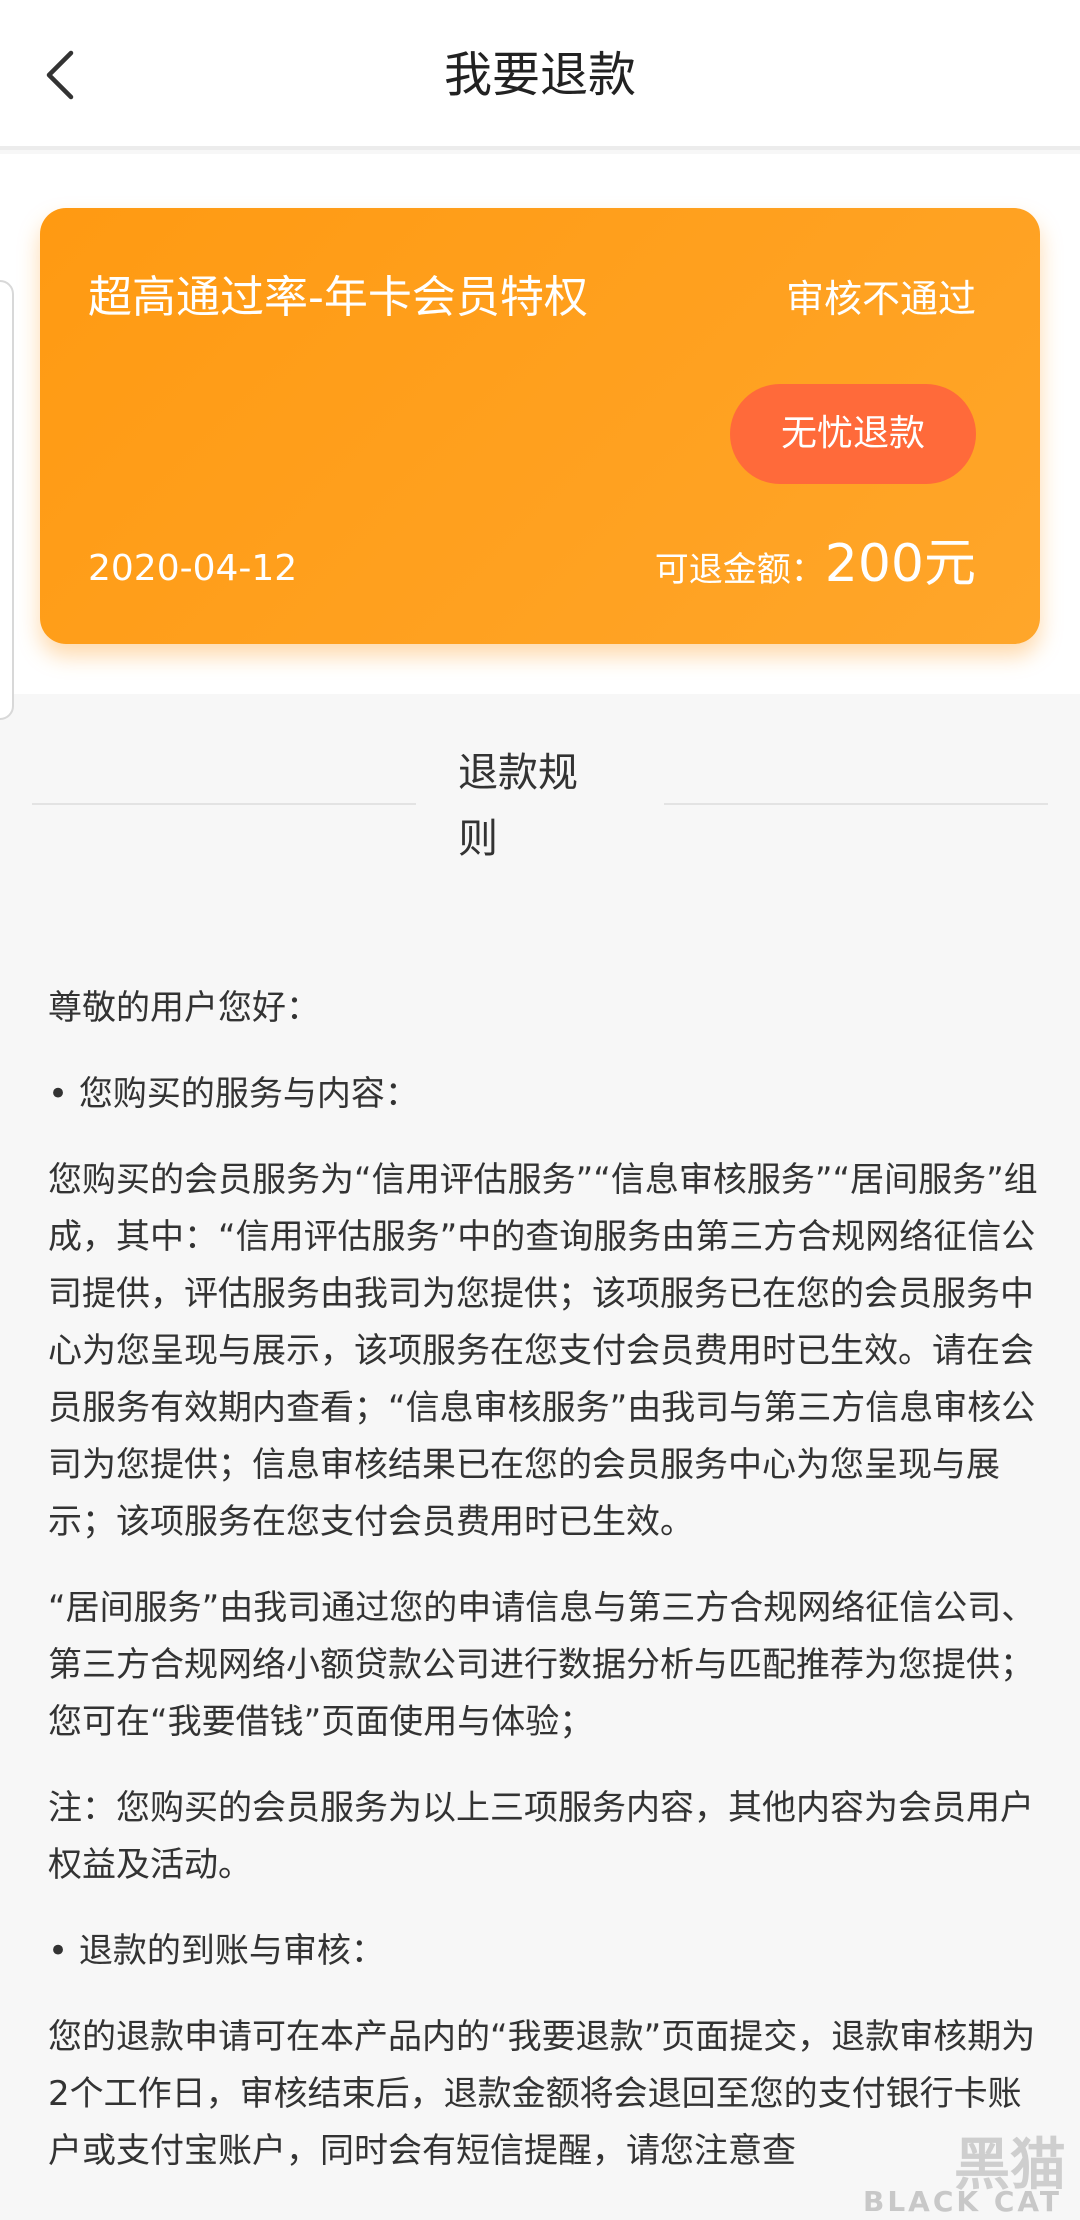 This screenshot has height=2220, width=1080. Describe the element at coordinates (853, 434) in the screenshot. I see `refund-button: 无忧退款` at that location.